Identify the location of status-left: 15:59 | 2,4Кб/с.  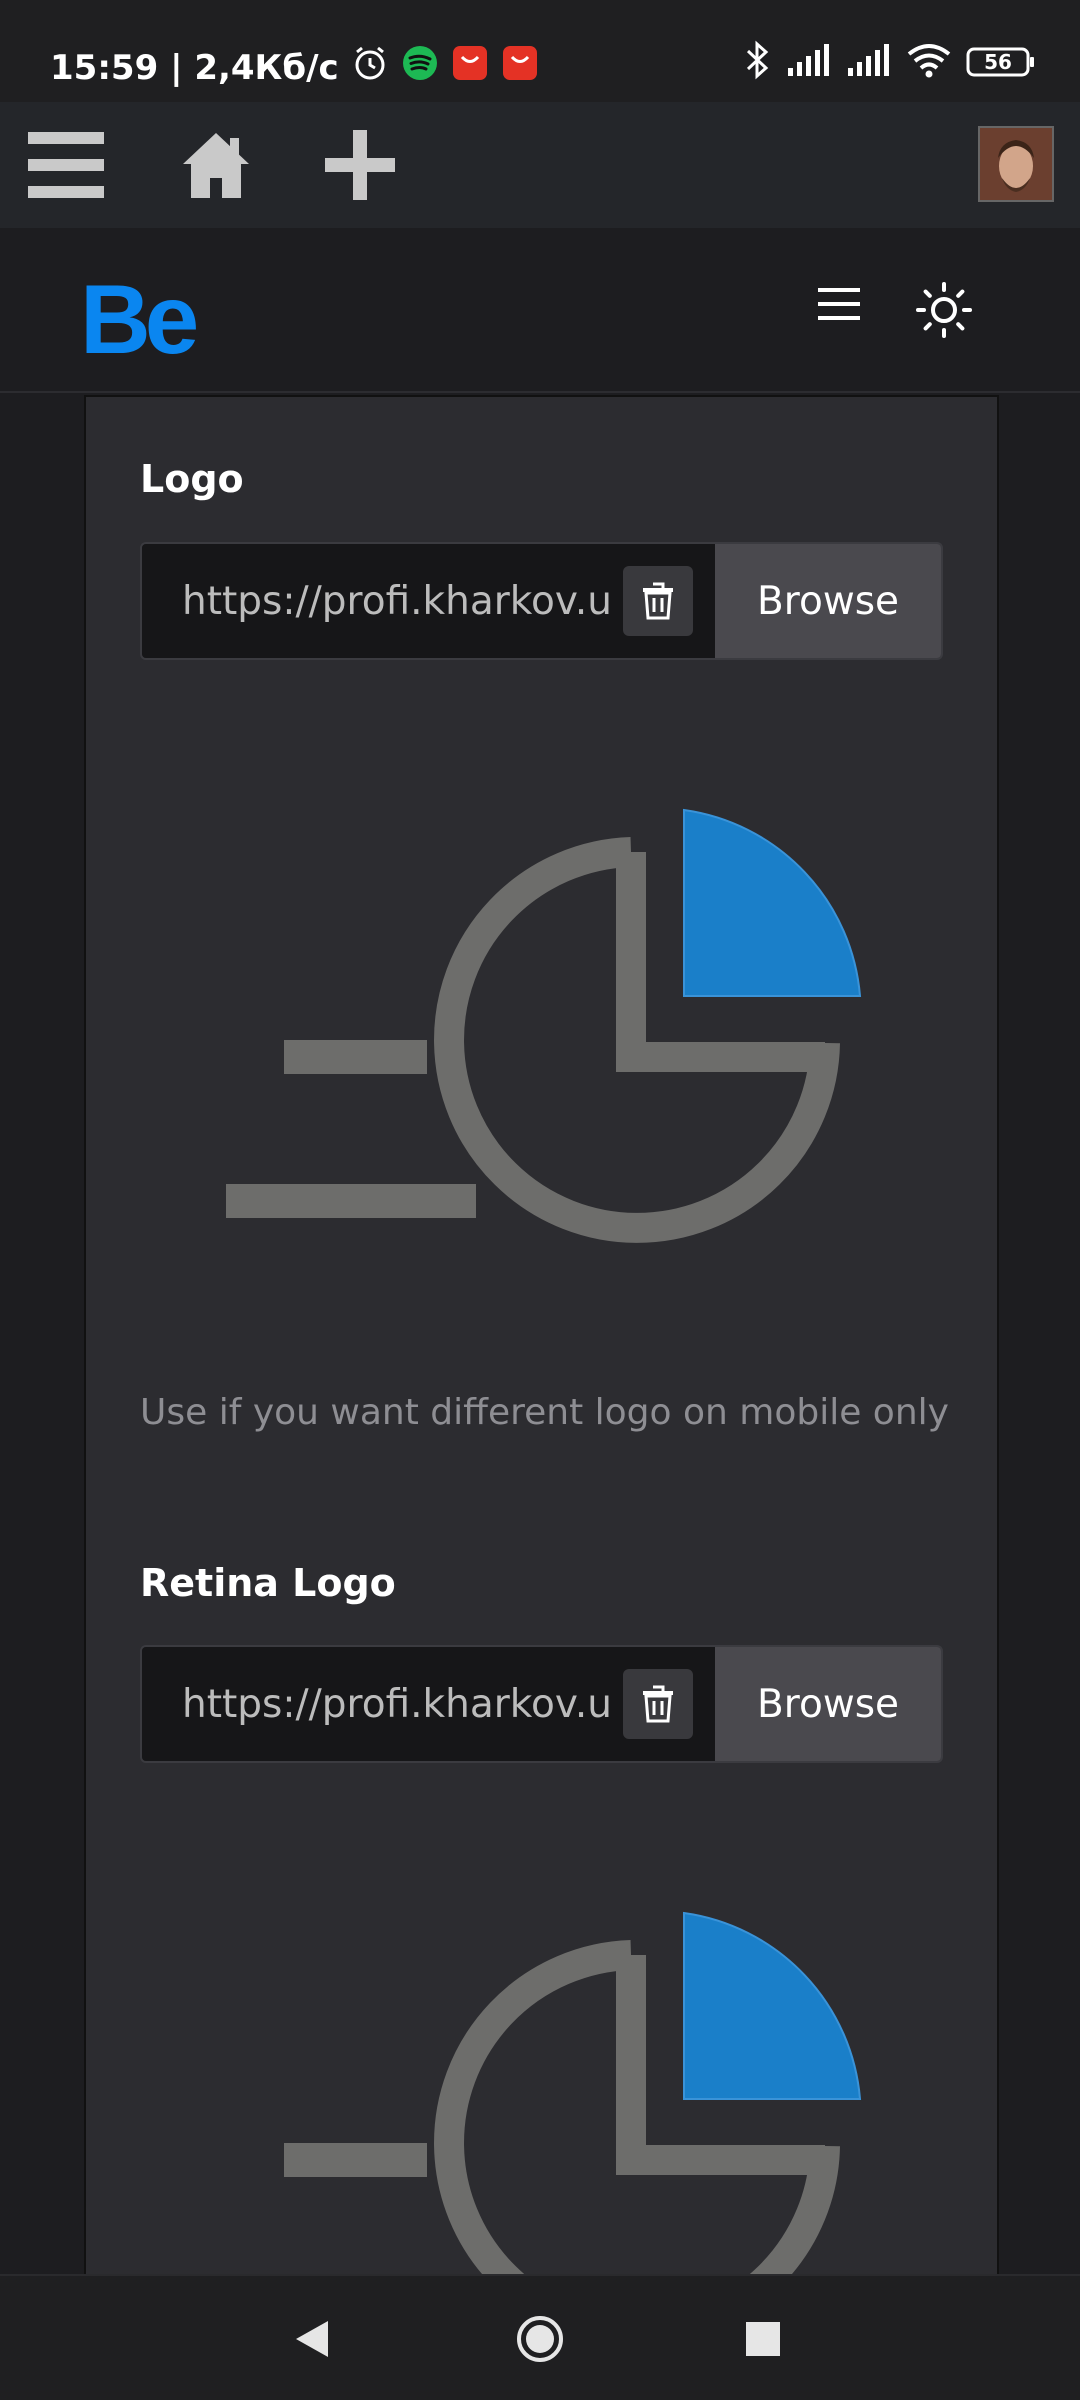
(294, 67).